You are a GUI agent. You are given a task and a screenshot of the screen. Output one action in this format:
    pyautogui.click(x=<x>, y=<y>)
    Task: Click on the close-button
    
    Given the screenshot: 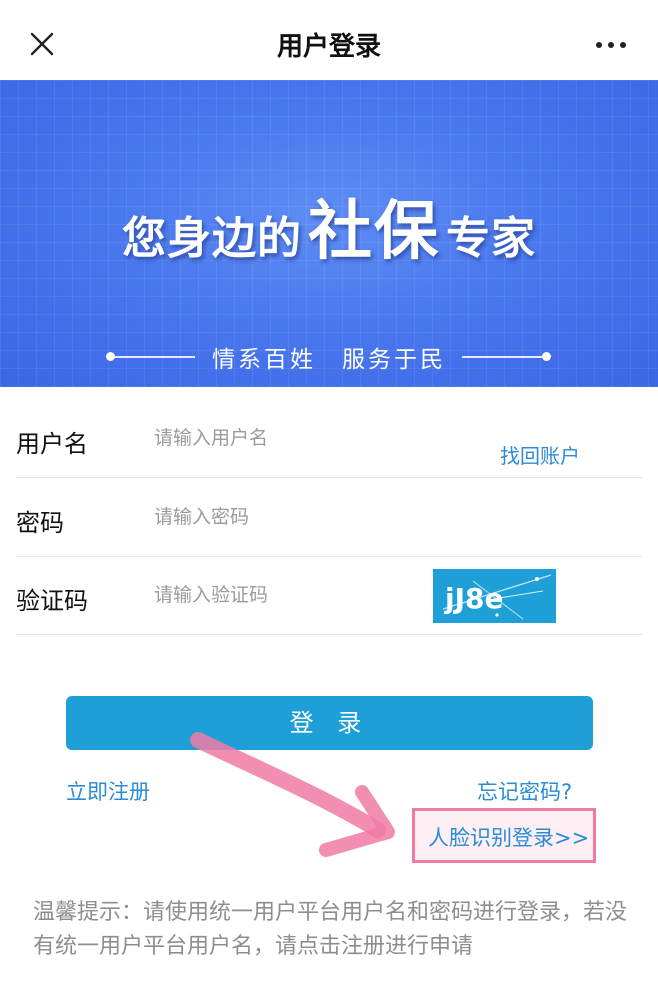 What is the action you would take?
    pyautogui.click(x=42, y=44)
    